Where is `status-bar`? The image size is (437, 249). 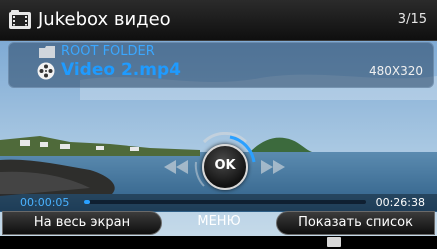 status-bar is located at coordinates (218, 242).